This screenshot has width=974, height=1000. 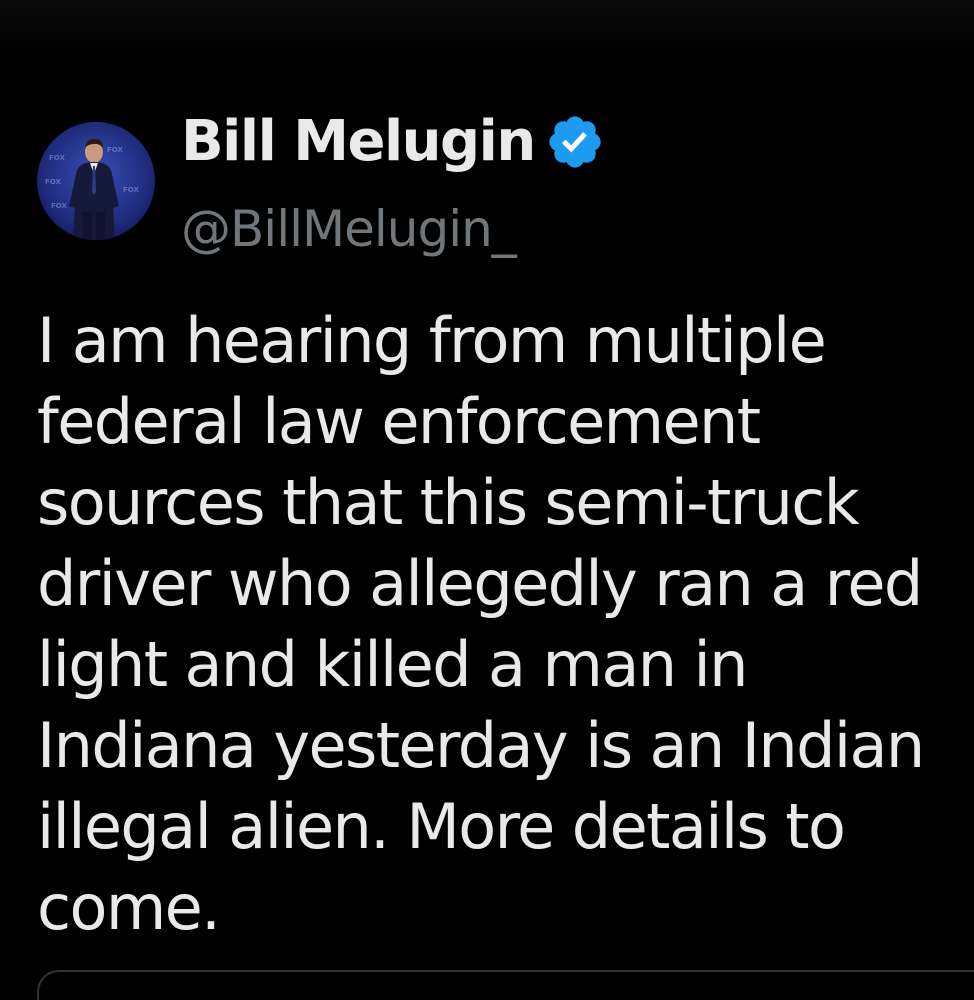 I want to click on tweet-text-line: driver who allegedly ran a red, so click(x=480, y=583).